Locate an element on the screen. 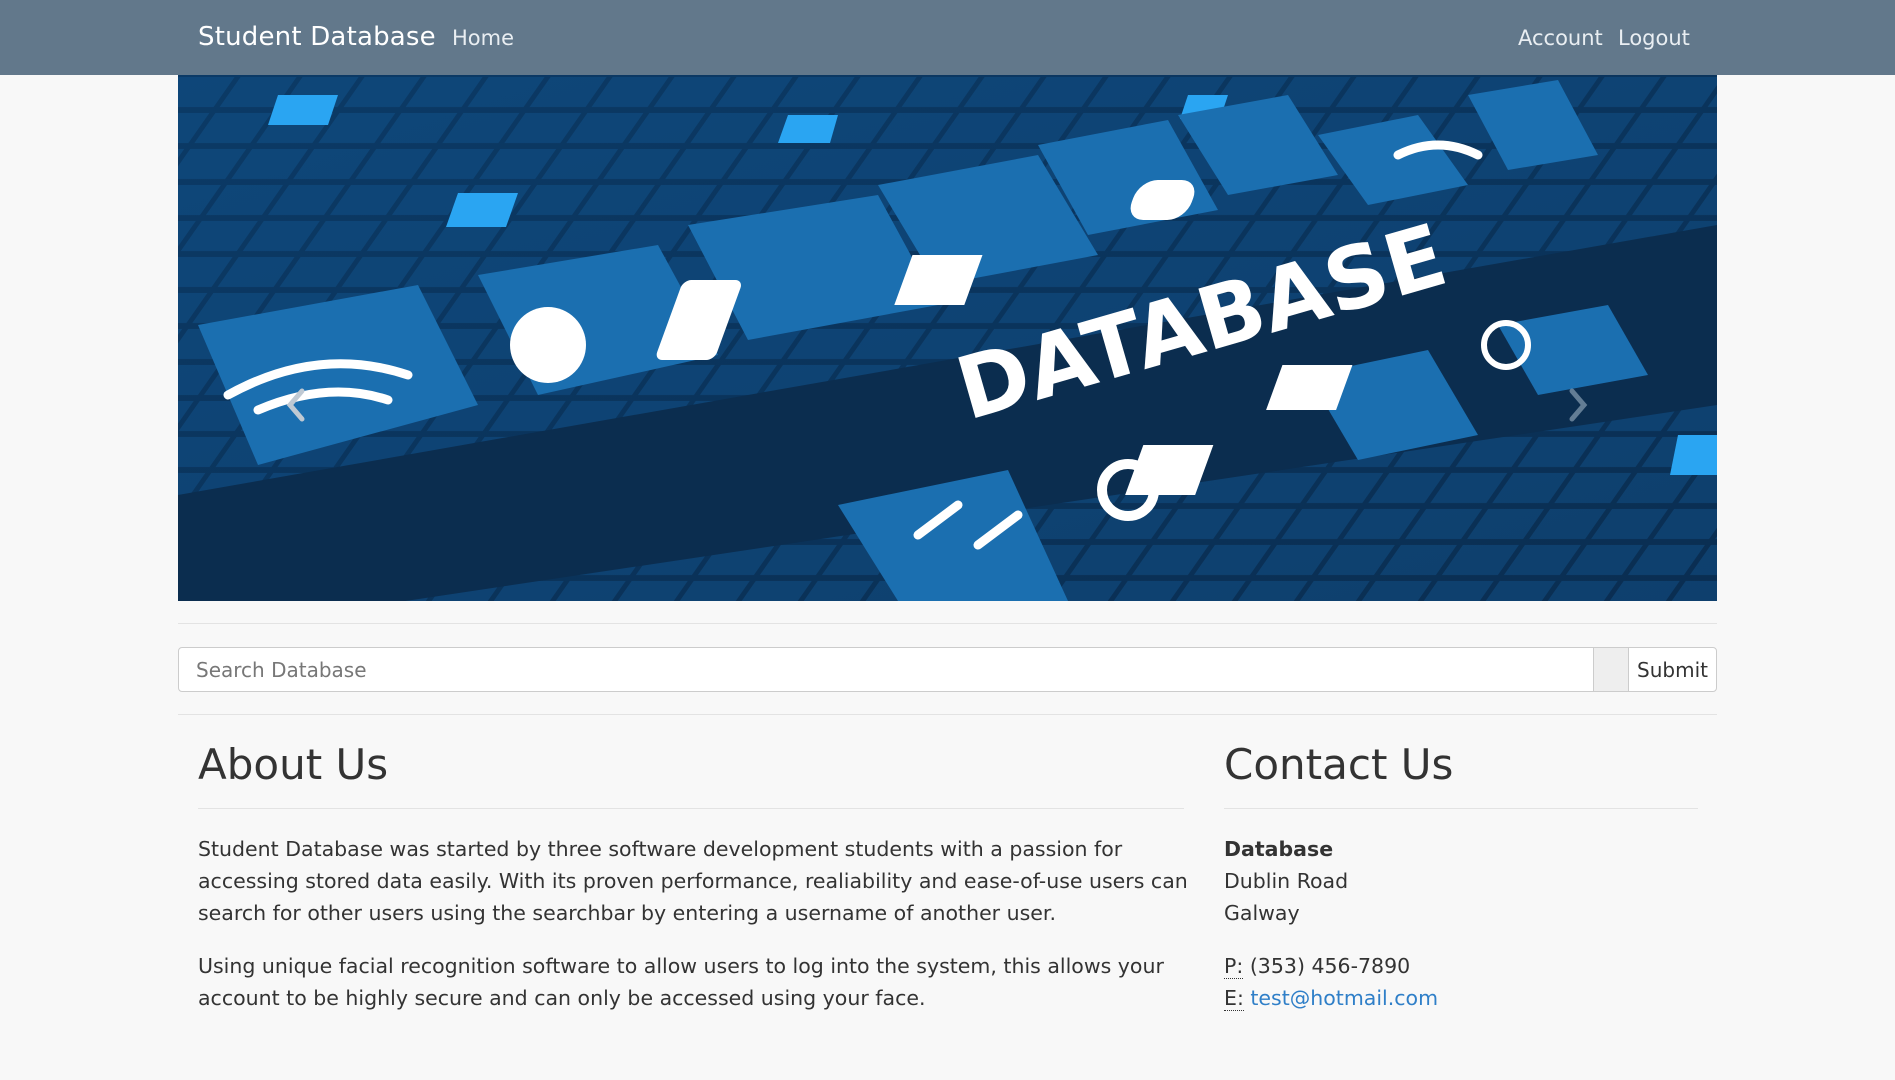 The width and height of the screenshot is (1895, 1080). carousel-prev-button is located at coordinates (296, 405).